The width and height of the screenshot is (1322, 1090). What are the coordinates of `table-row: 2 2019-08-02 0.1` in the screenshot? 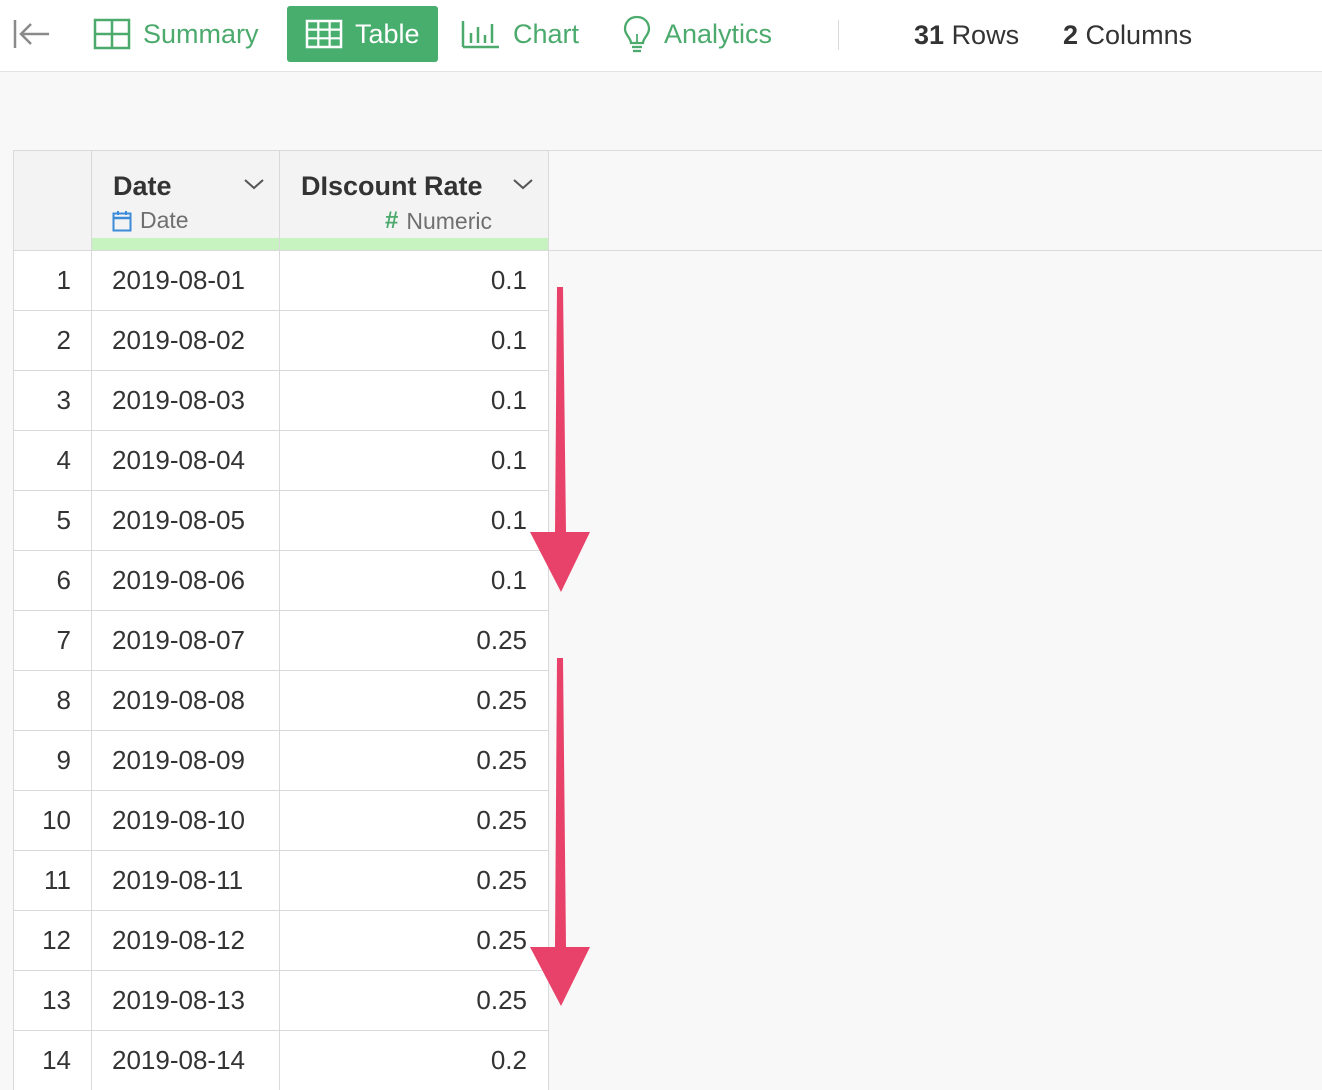 It's located at (281, 340).